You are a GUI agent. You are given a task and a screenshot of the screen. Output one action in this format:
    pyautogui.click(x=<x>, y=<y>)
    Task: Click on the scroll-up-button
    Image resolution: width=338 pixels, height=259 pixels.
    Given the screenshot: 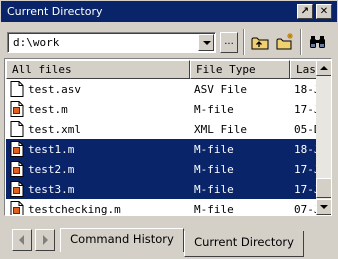 What is the action you would take?
    pyautogui.click(x=323, y=68)
    